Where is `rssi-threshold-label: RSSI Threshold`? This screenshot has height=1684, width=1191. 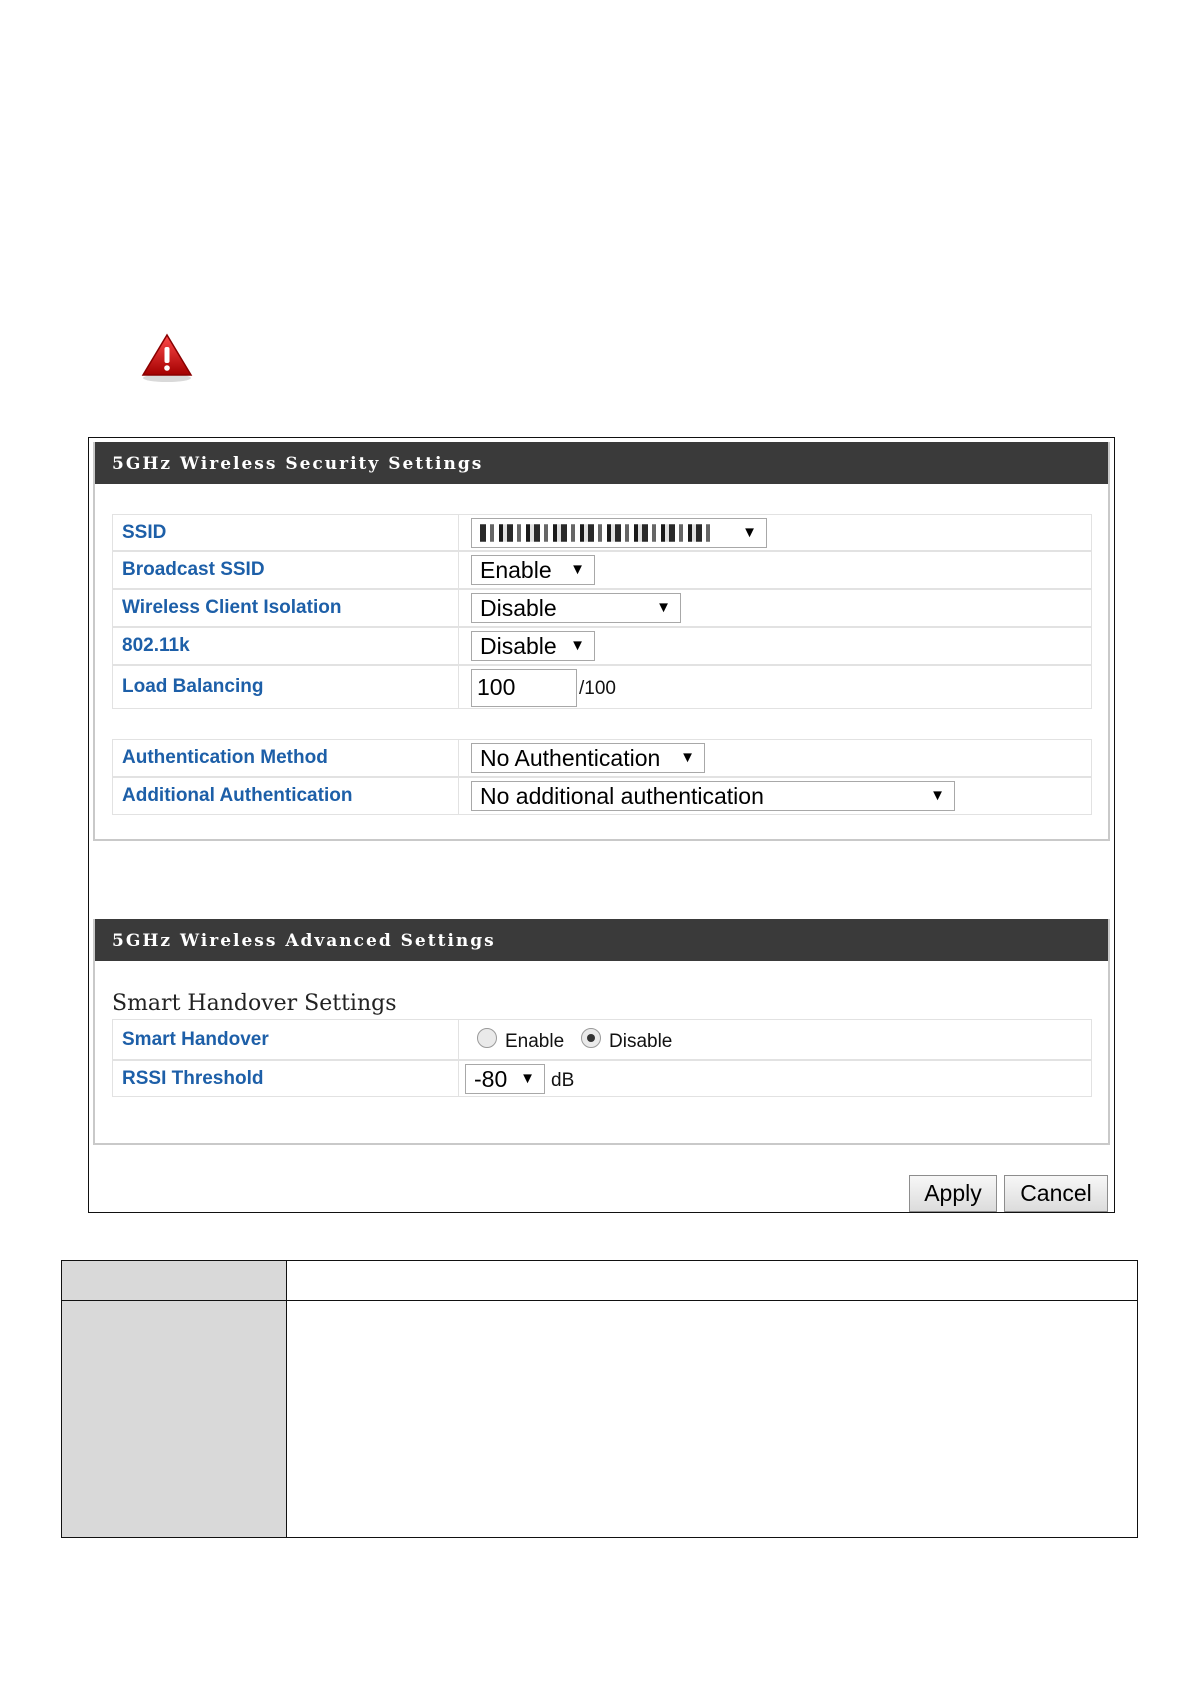 rssi-threshold-label: RSSI Threshold is located at coordinates (286, 1078).